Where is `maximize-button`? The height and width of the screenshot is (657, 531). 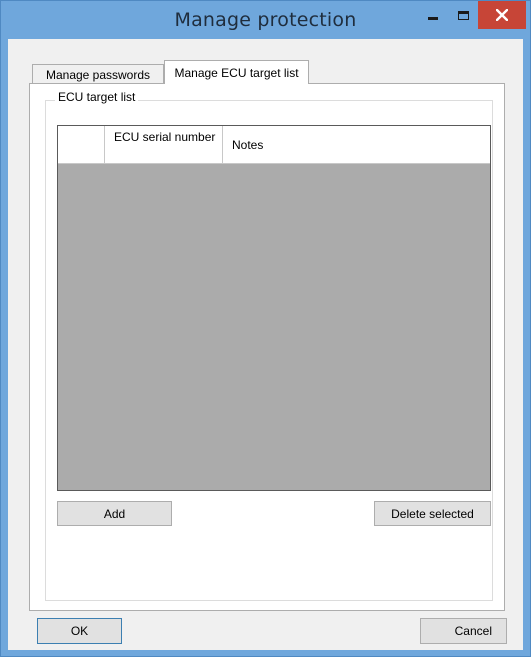 maximize-button is located at coordinates (463, 15).